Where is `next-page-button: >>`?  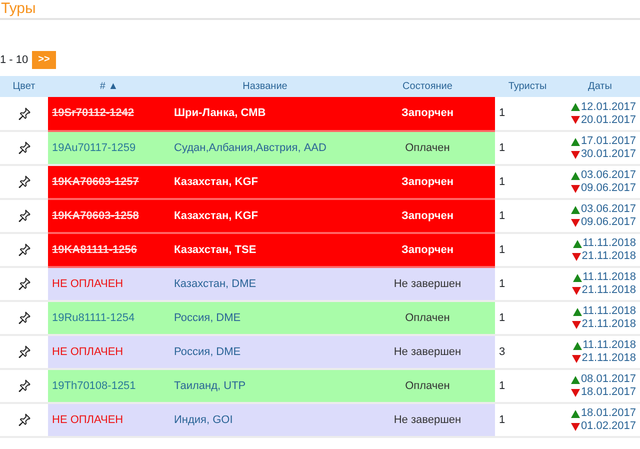 next-page-button: >> is located at coordinates (44, 60).